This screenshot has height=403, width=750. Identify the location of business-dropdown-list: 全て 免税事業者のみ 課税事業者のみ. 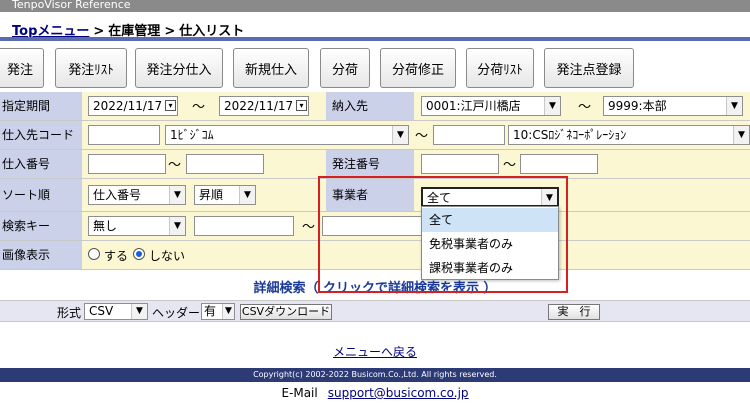
(490, 243).